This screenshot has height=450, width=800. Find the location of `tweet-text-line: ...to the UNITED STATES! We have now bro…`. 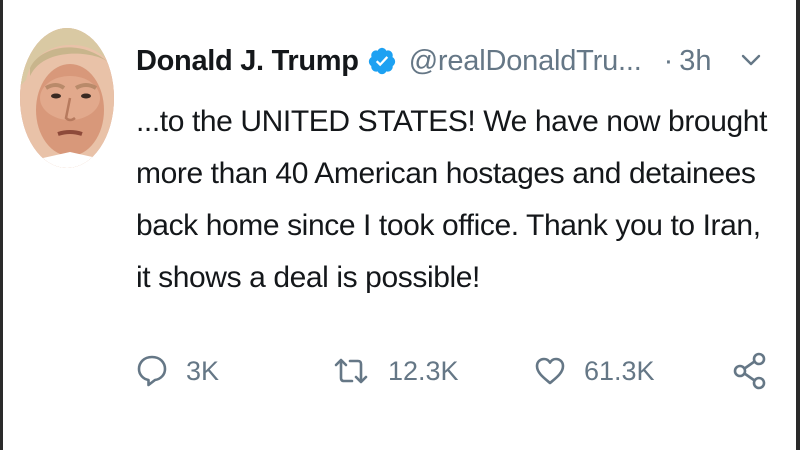

tweet-text-line: ...to the UNITED STATES! We have now bro… is located at coordinates (452, 121).